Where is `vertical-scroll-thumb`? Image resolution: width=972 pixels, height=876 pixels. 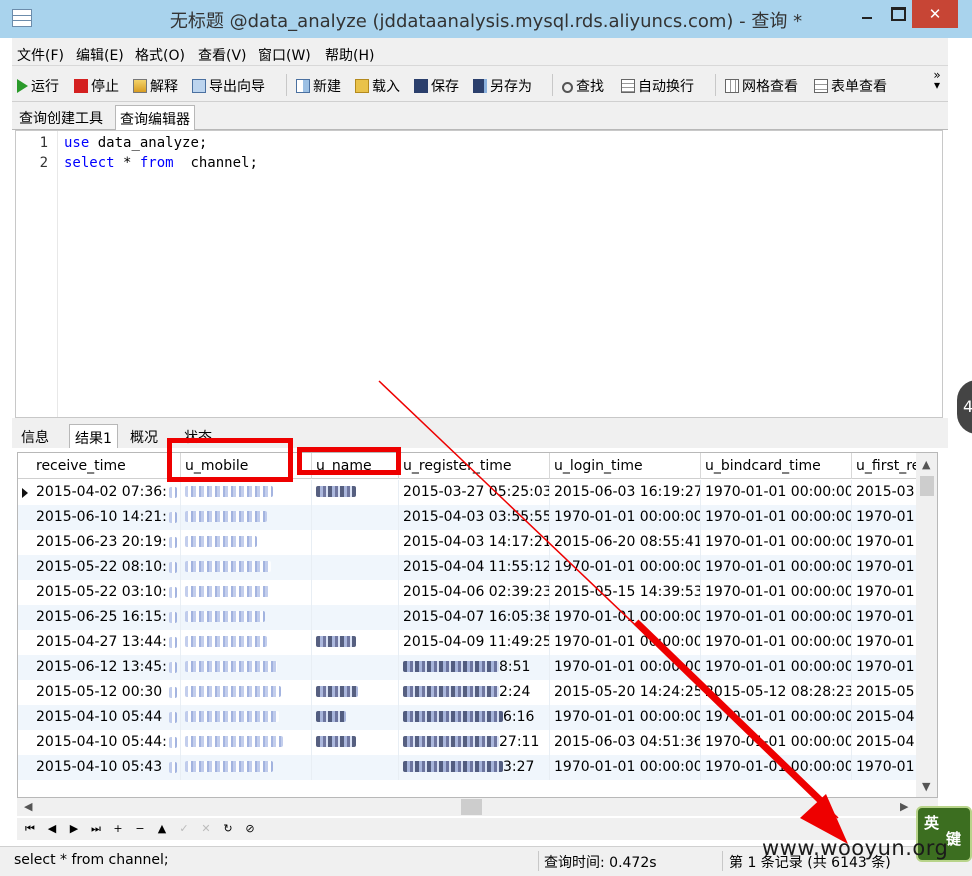 vertical-scroll-thumb is located at coordinates (927, 486).